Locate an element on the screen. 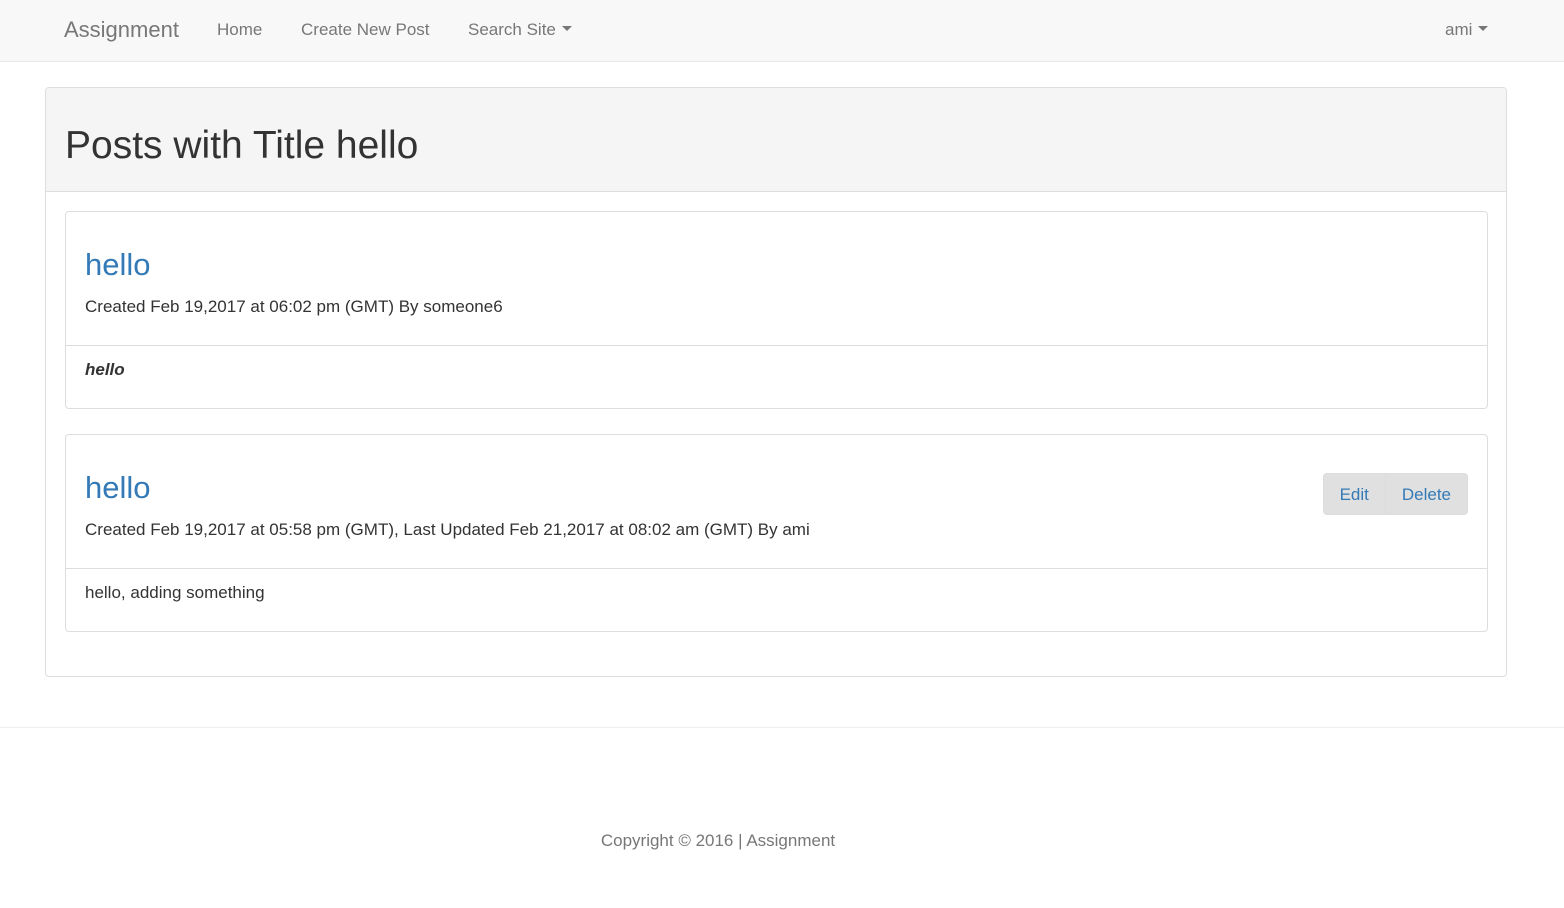  post-body: hello, adding something is located at coordinates (175, 592).